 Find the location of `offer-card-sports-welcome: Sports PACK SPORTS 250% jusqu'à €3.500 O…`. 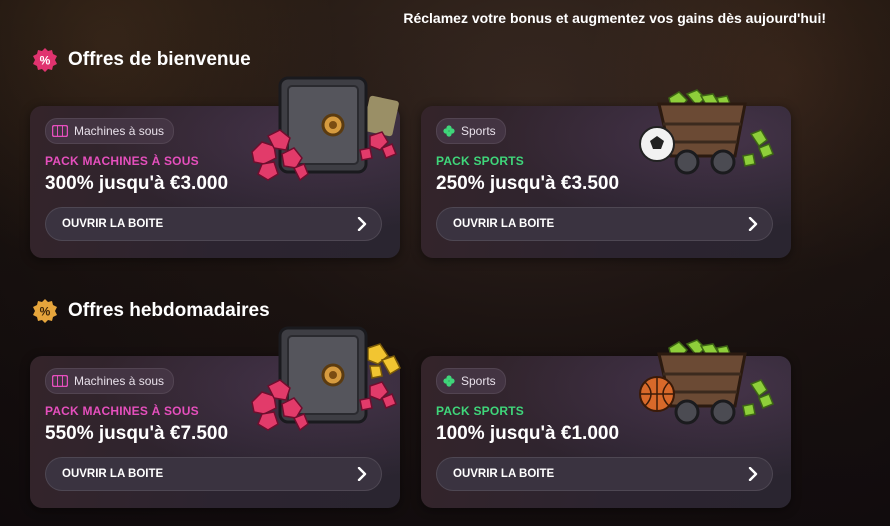

offer-card-sports-welcome: Sports PACK SPORTS 250% jusqu'à €3.500 O… is located at coordinates (606, 173).